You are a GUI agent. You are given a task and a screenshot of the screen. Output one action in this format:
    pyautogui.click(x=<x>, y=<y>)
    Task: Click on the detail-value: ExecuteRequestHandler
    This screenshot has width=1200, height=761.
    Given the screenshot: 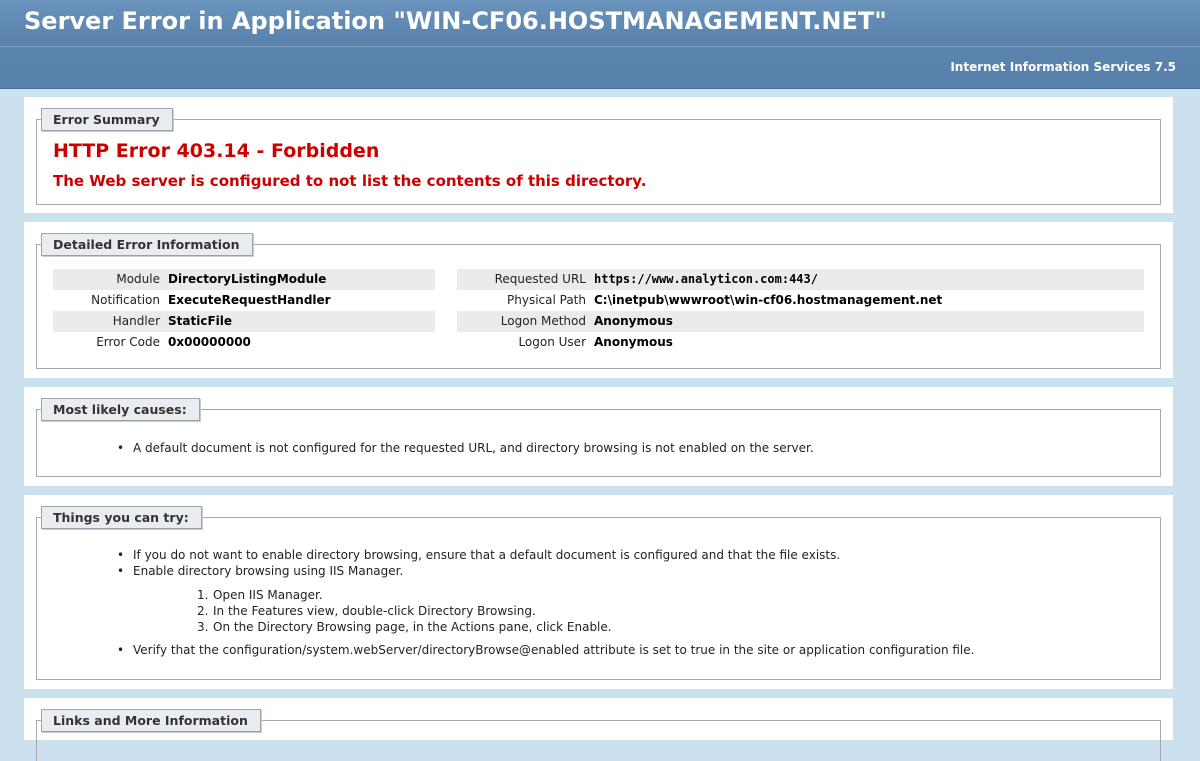 What is the action you would take?
    pyautogui.click(x=249, y=300)
    